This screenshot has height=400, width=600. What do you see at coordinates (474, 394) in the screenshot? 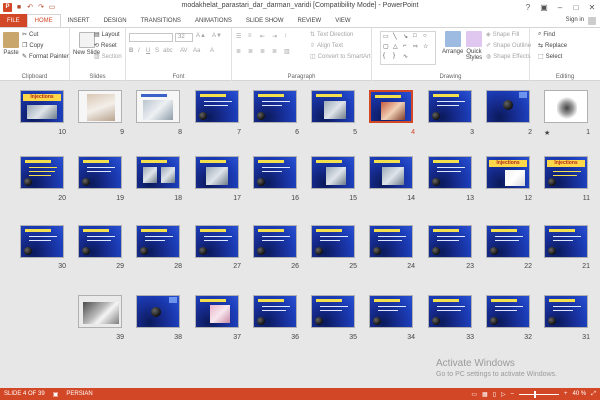
I see `normal-view-icon: ▭` at bounding box center [474, 394].